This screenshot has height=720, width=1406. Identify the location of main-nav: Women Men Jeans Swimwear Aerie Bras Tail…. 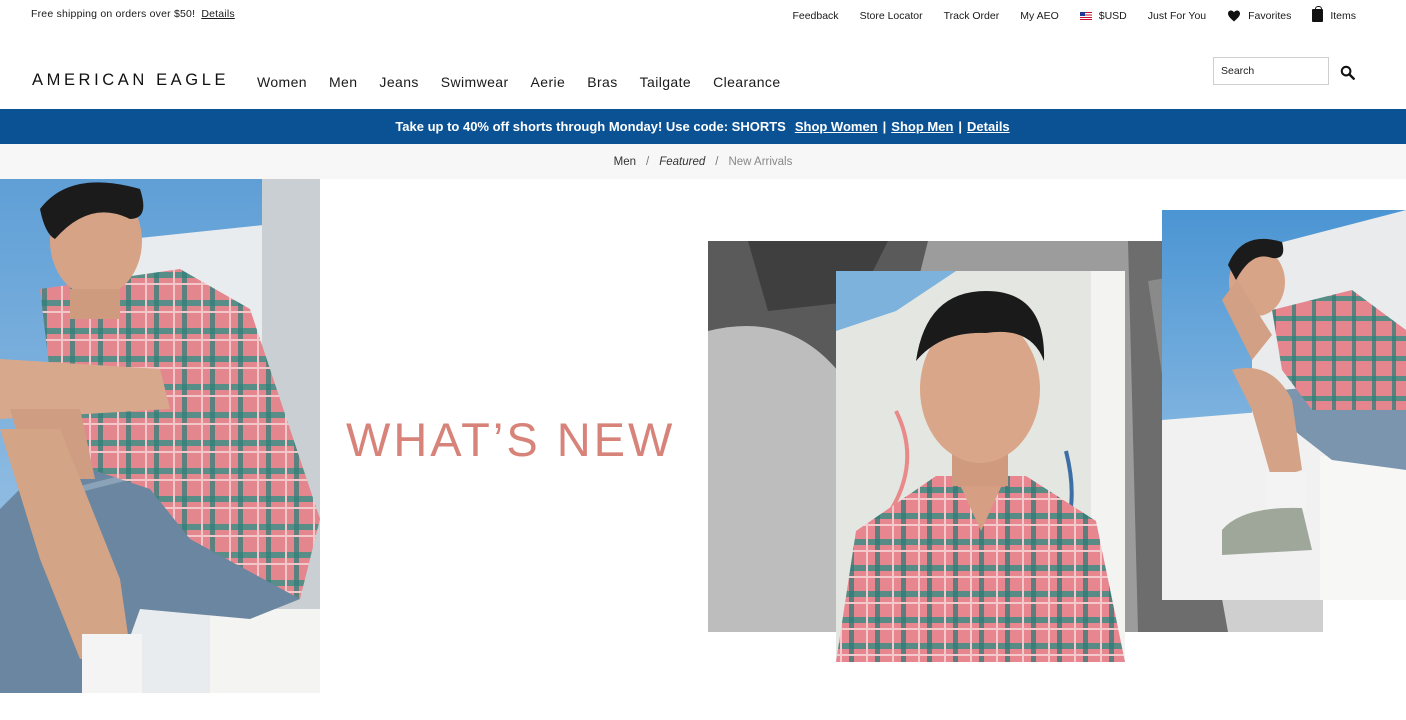
(530, 82).